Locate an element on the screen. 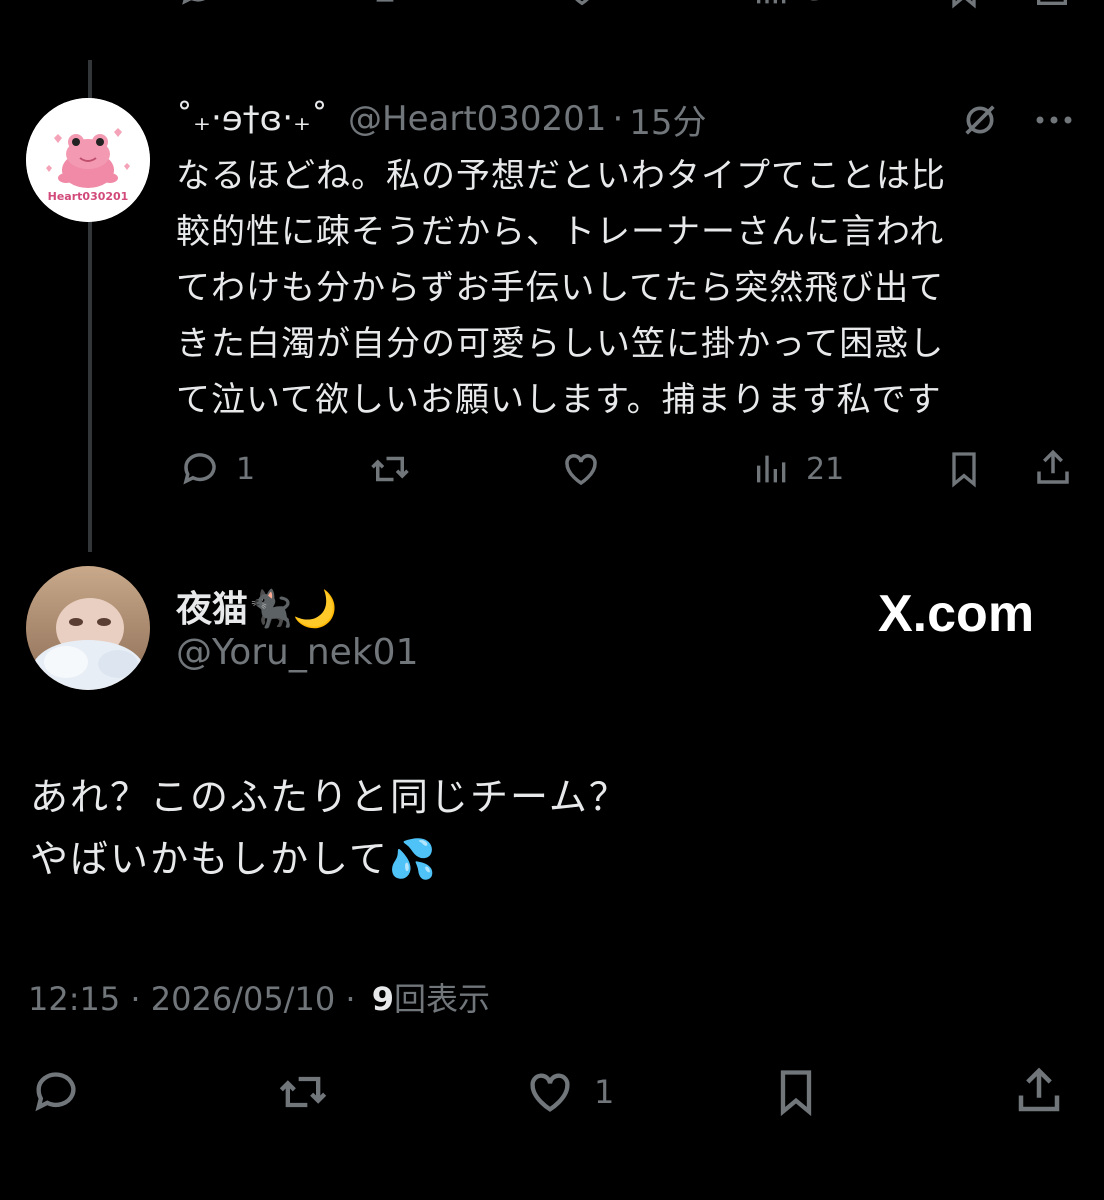 Image resolution: width=1104 pixels, height=1200 pixels. reply-text-line: てわけも分からずお手伝いしてたら突然飛び出て is located at coordinates (560, 288).